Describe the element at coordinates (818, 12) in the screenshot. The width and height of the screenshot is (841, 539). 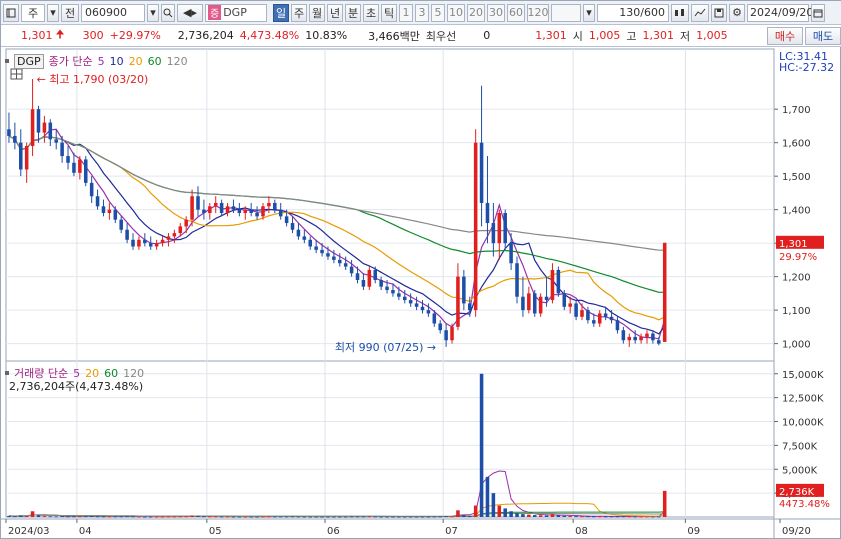
I see `calendar-icon` at that location.